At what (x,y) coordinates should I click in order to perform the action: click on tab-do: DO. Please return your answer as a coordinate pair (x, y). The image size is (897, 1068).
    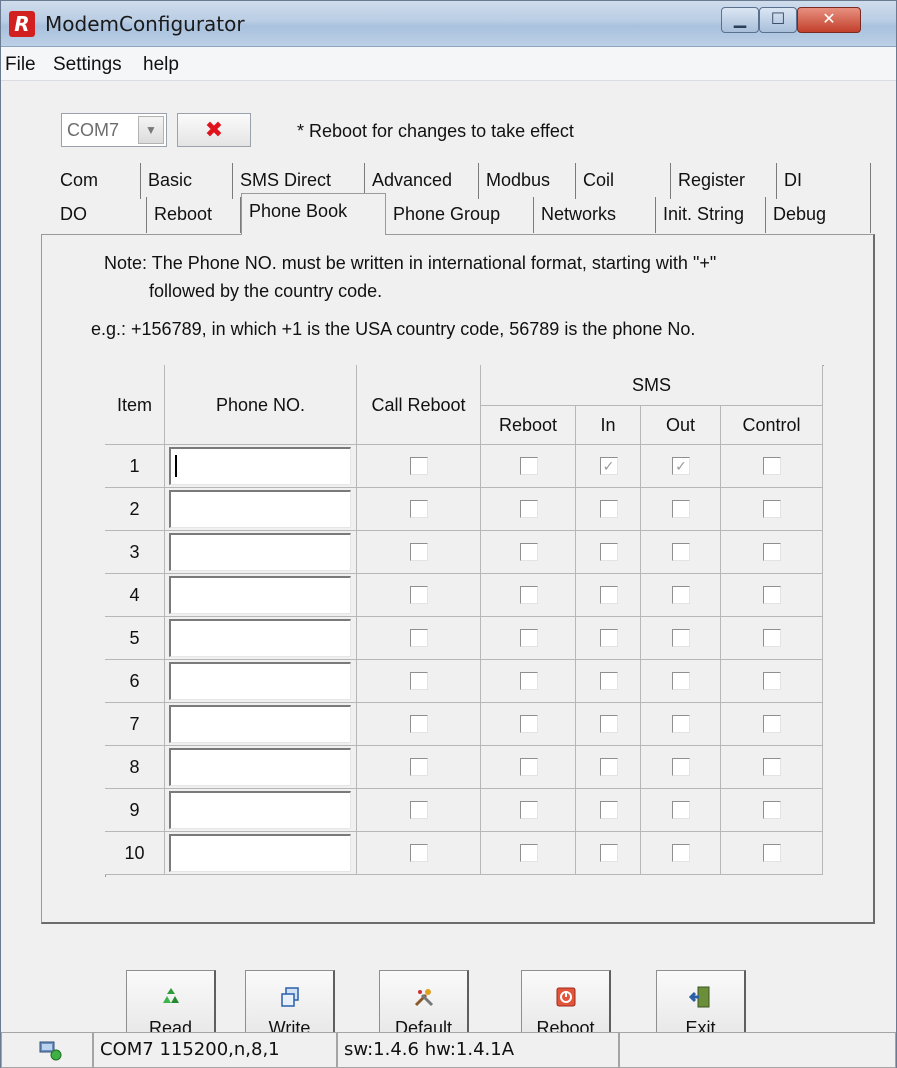
    Looking at the image, I should click on (100, 215).